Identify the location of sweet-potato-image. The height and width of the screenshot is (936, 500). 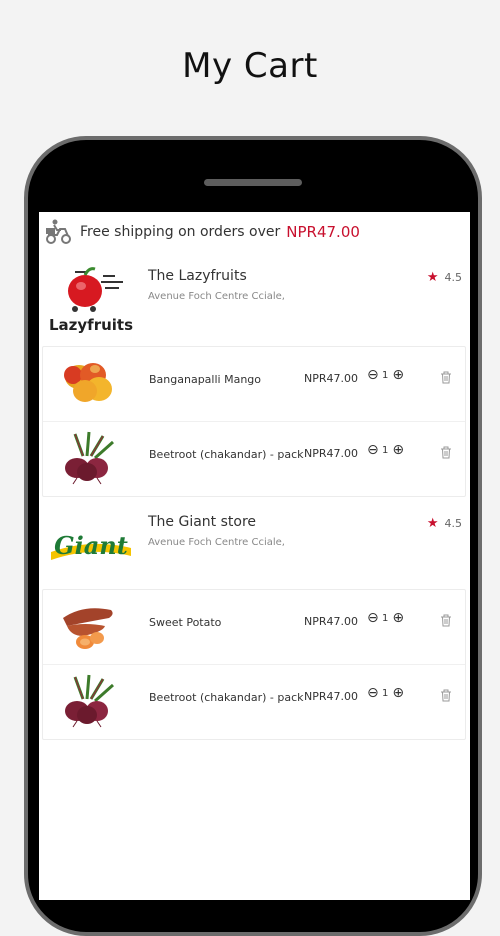
(88, 628).